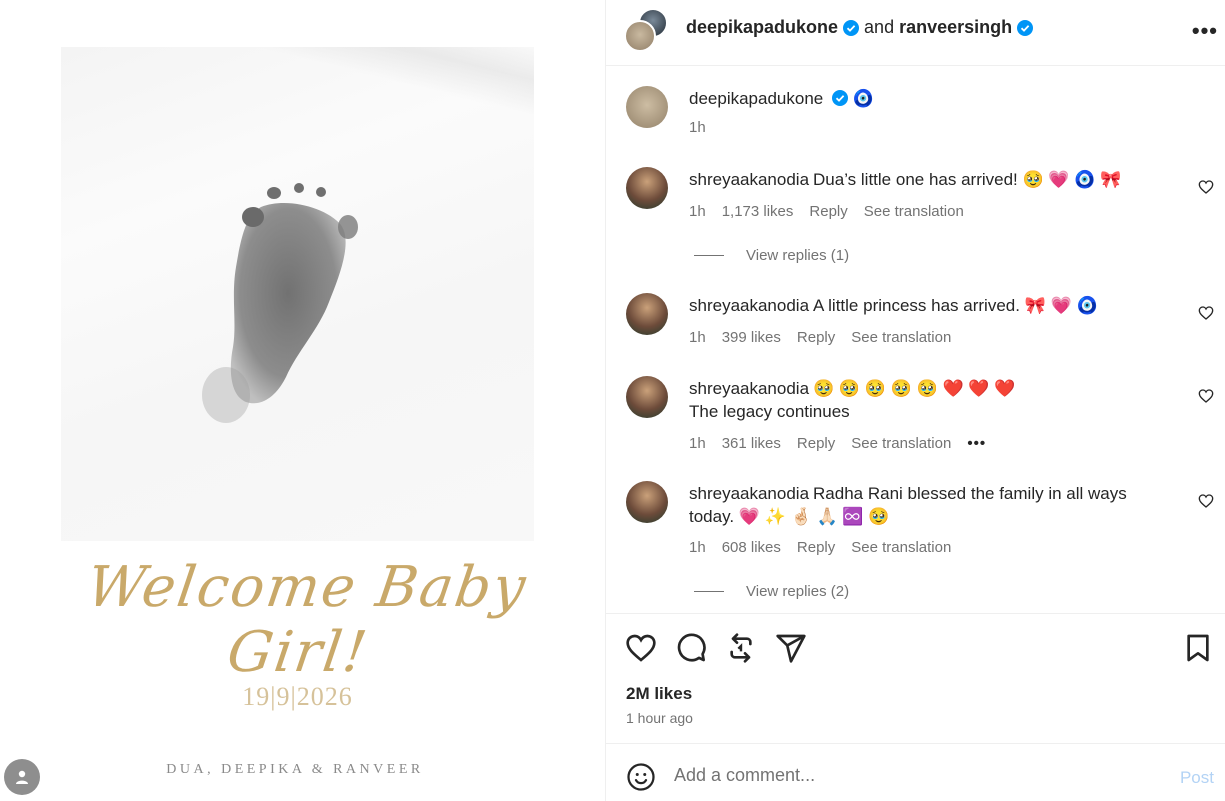 The width and height of the screenshot is (1225, 801). I want to click on comment-composer: Post, so click(915, 772).